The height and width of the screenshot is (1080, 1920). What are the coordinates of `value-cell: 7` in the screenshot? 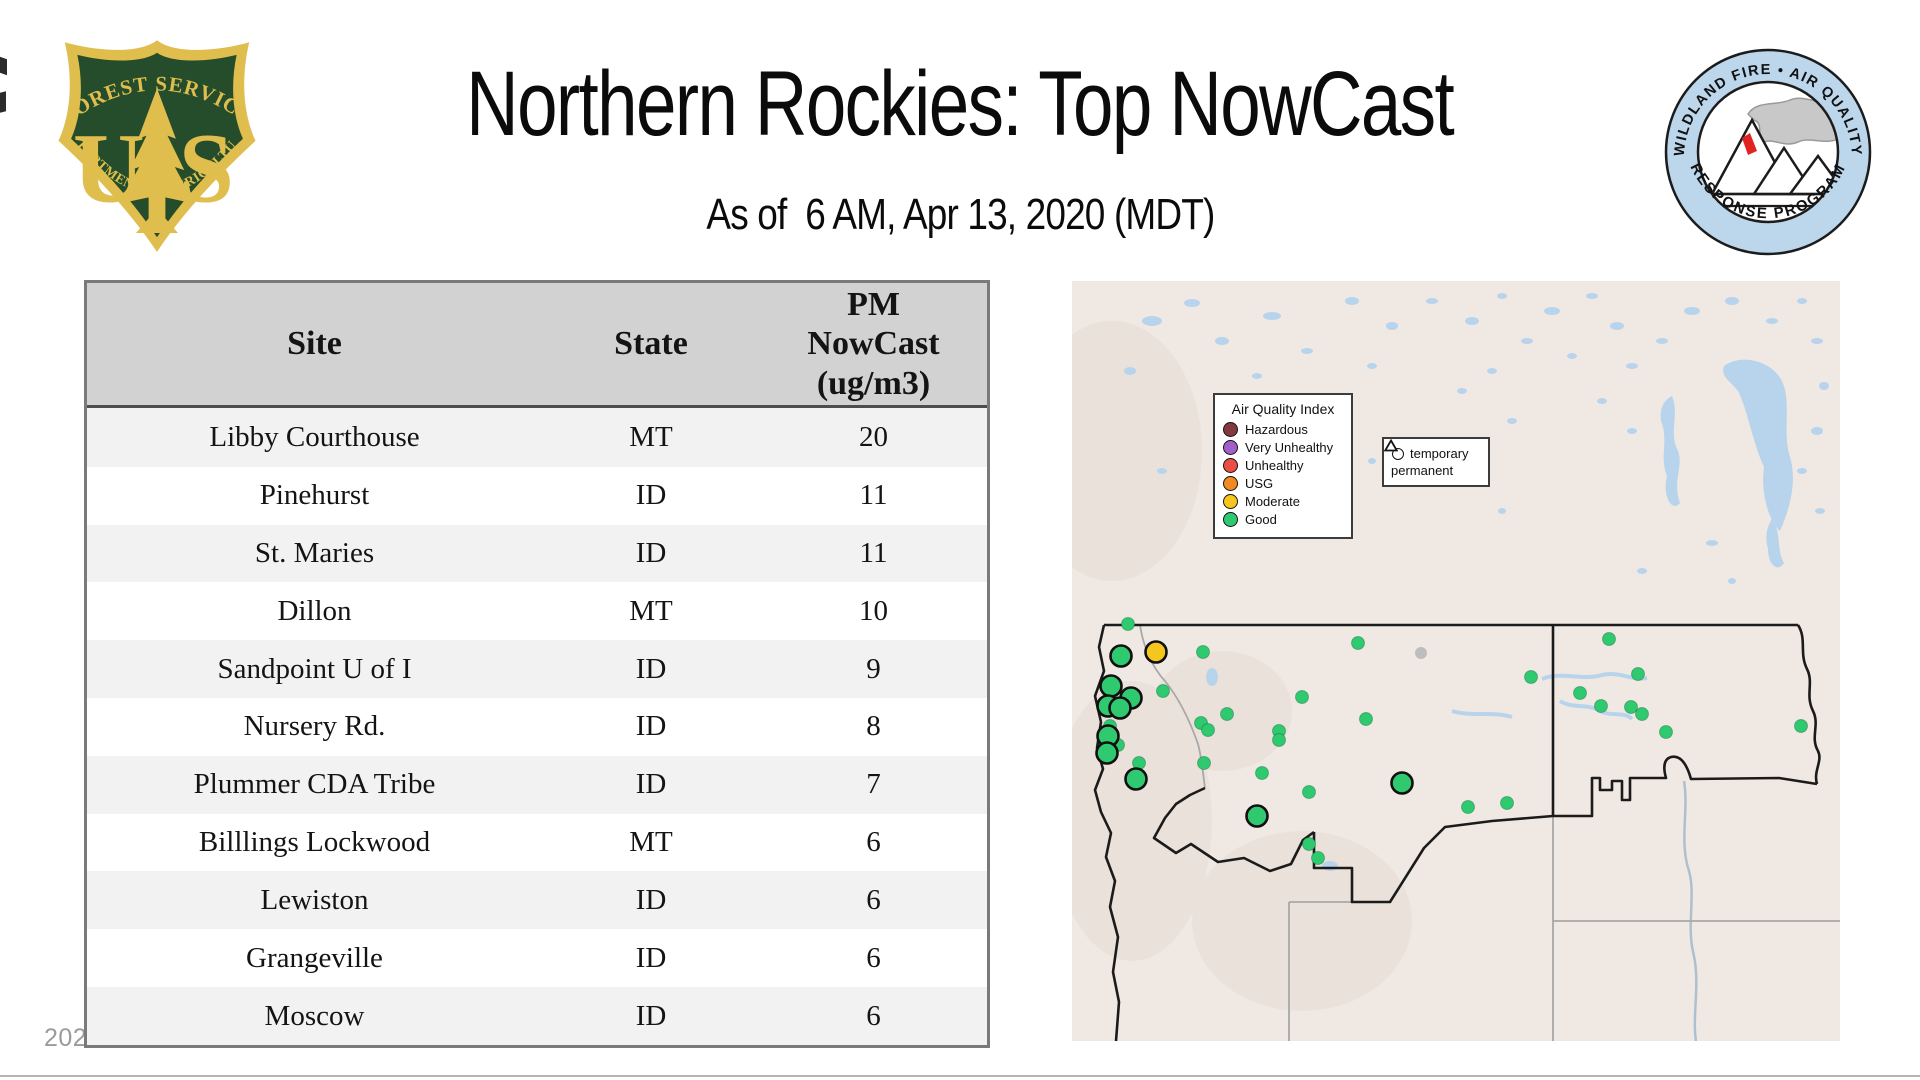 It's located at (873, 784).